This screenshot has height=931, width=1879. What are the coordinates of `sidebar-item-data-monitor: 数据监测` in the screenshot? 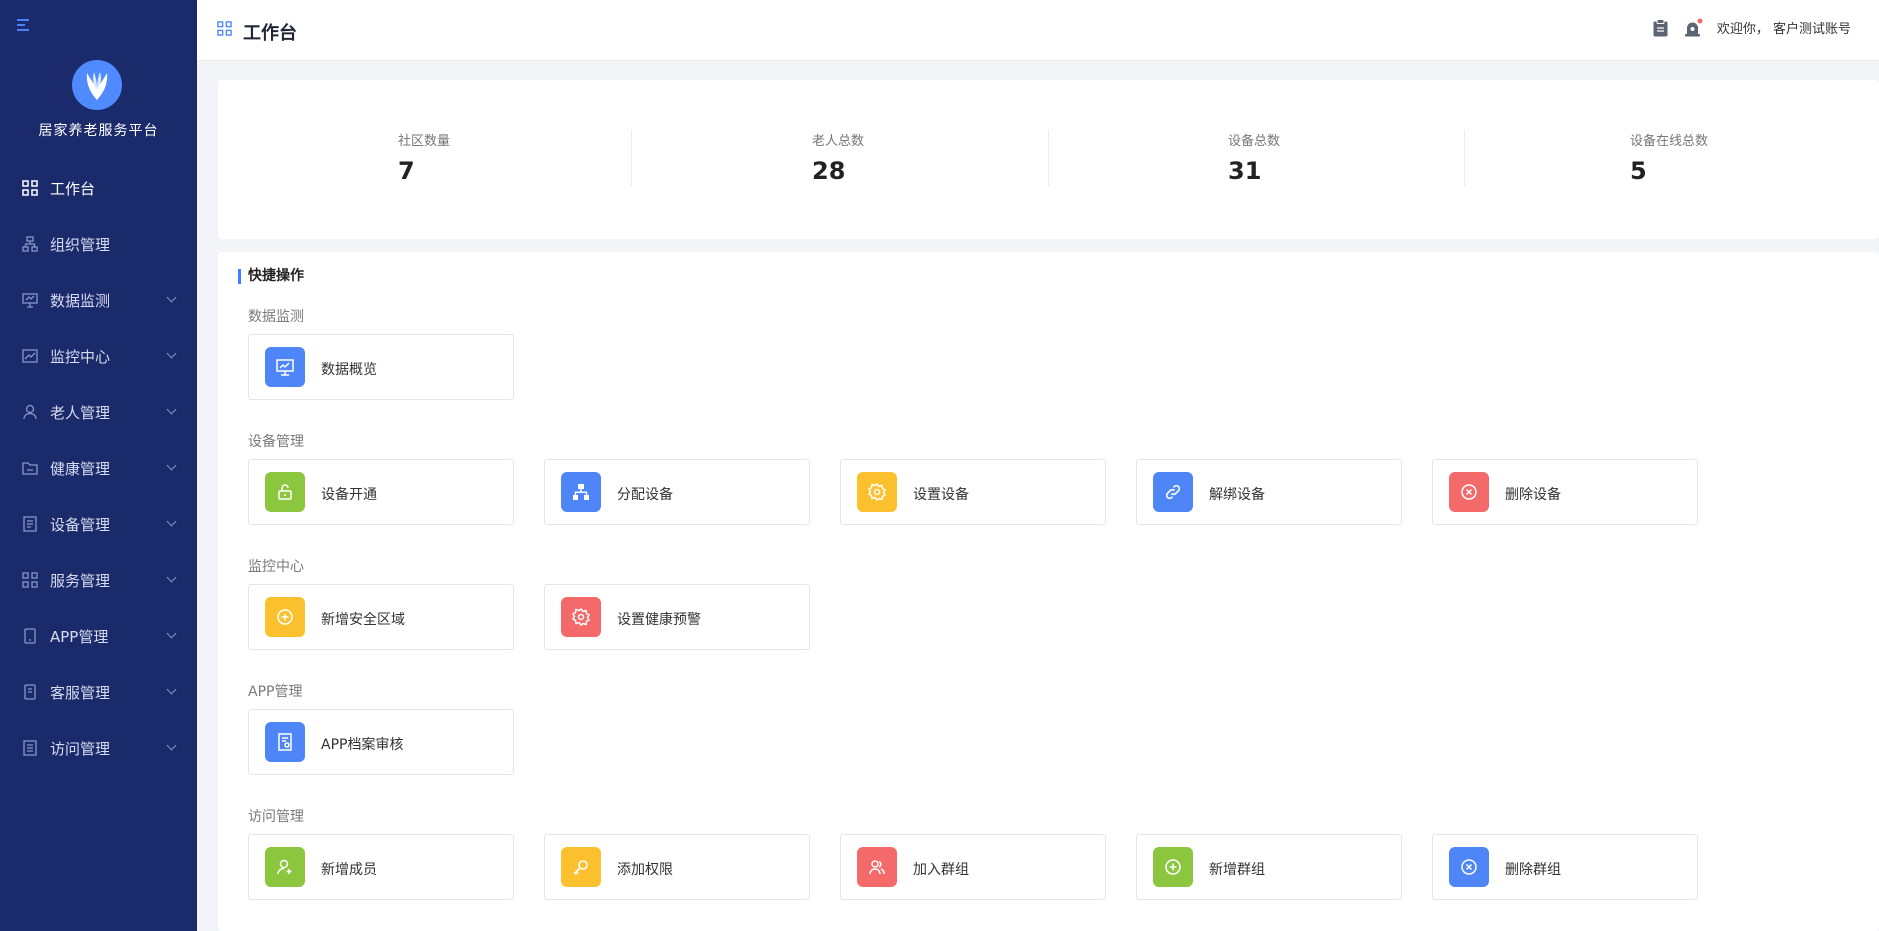 It's located at (98, 300).